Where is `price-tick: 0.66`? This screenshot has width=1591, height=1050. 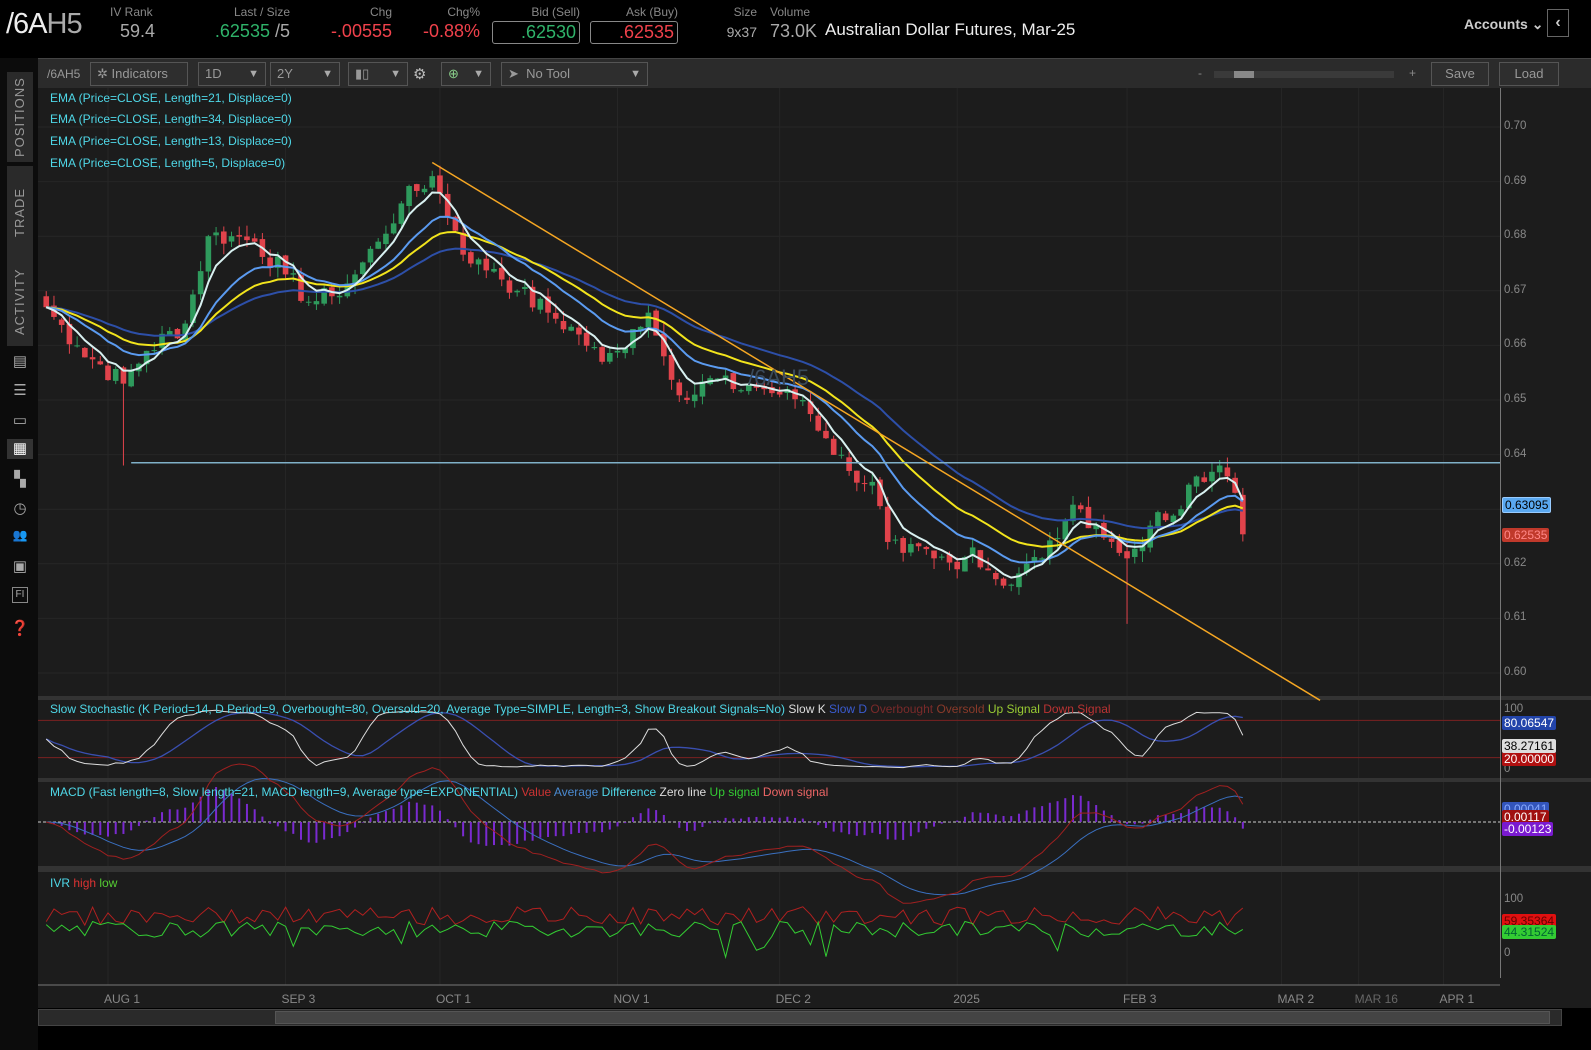
price-tick: 0.66 is located at coordinates (1515, 344).